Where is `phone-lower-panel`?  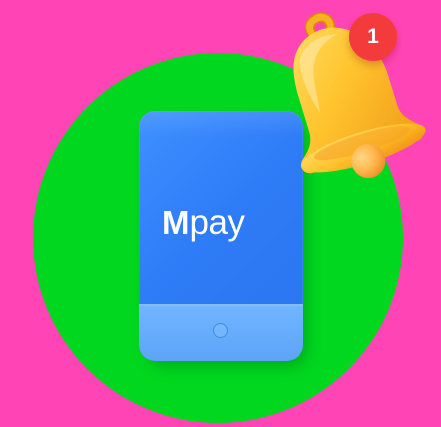 phone-lower-panel is located at coordinates (221, 332).